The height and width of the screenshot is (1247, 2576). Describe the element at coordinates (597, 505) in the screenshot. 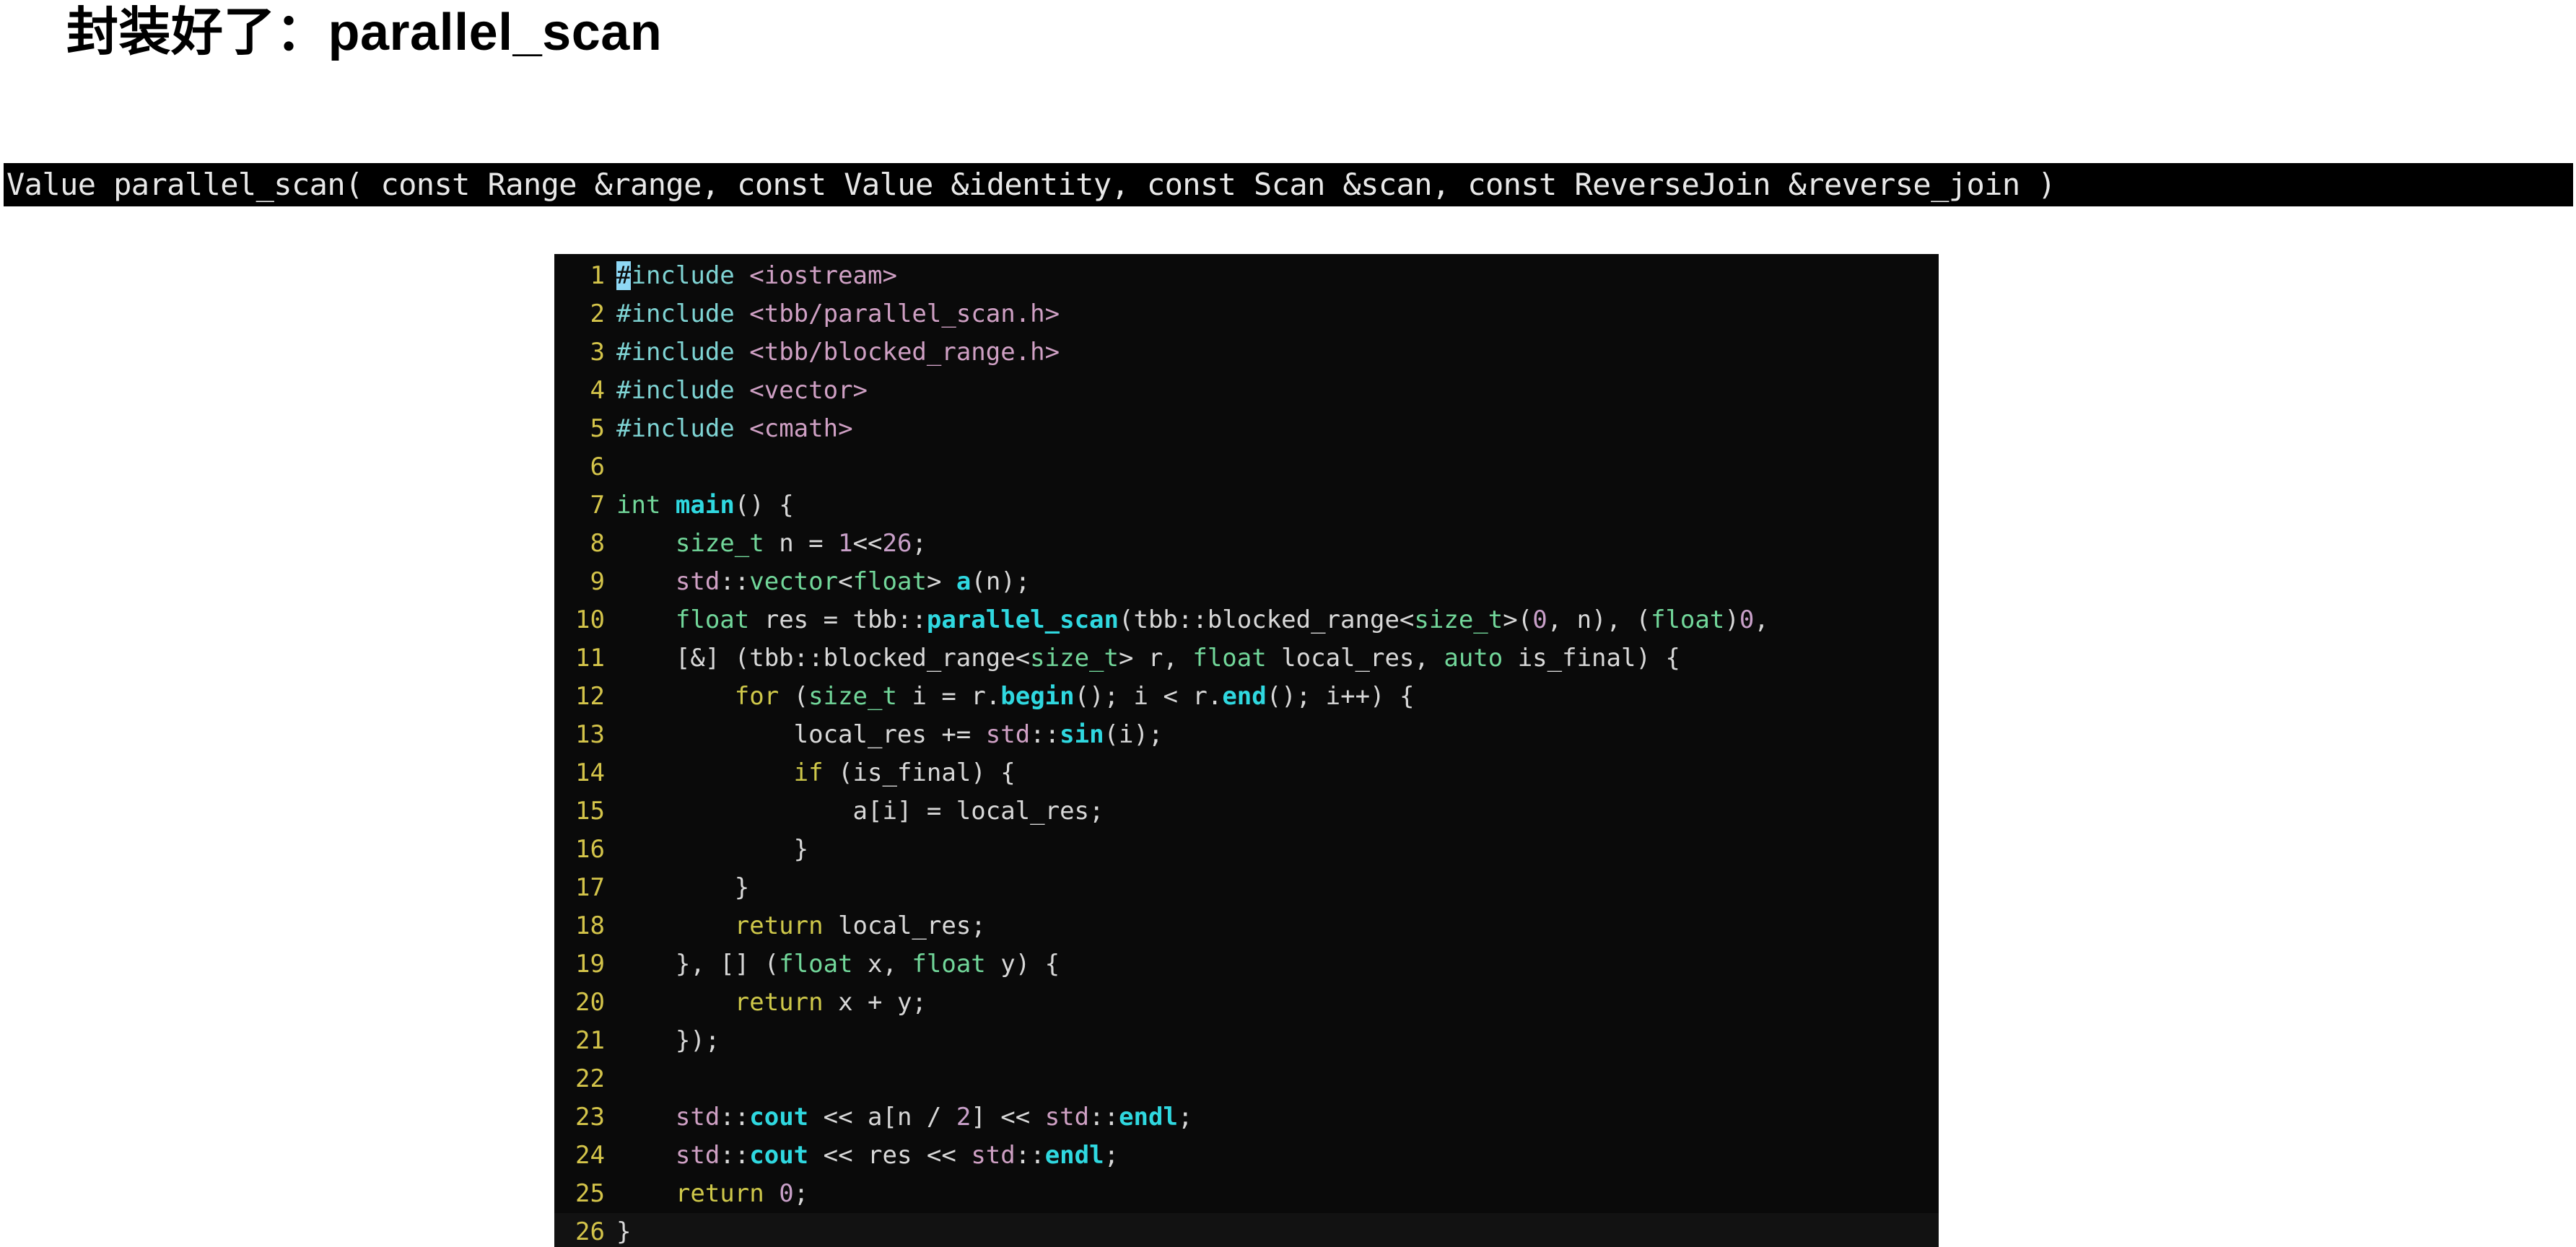

I see `line-number: 7` at that location.